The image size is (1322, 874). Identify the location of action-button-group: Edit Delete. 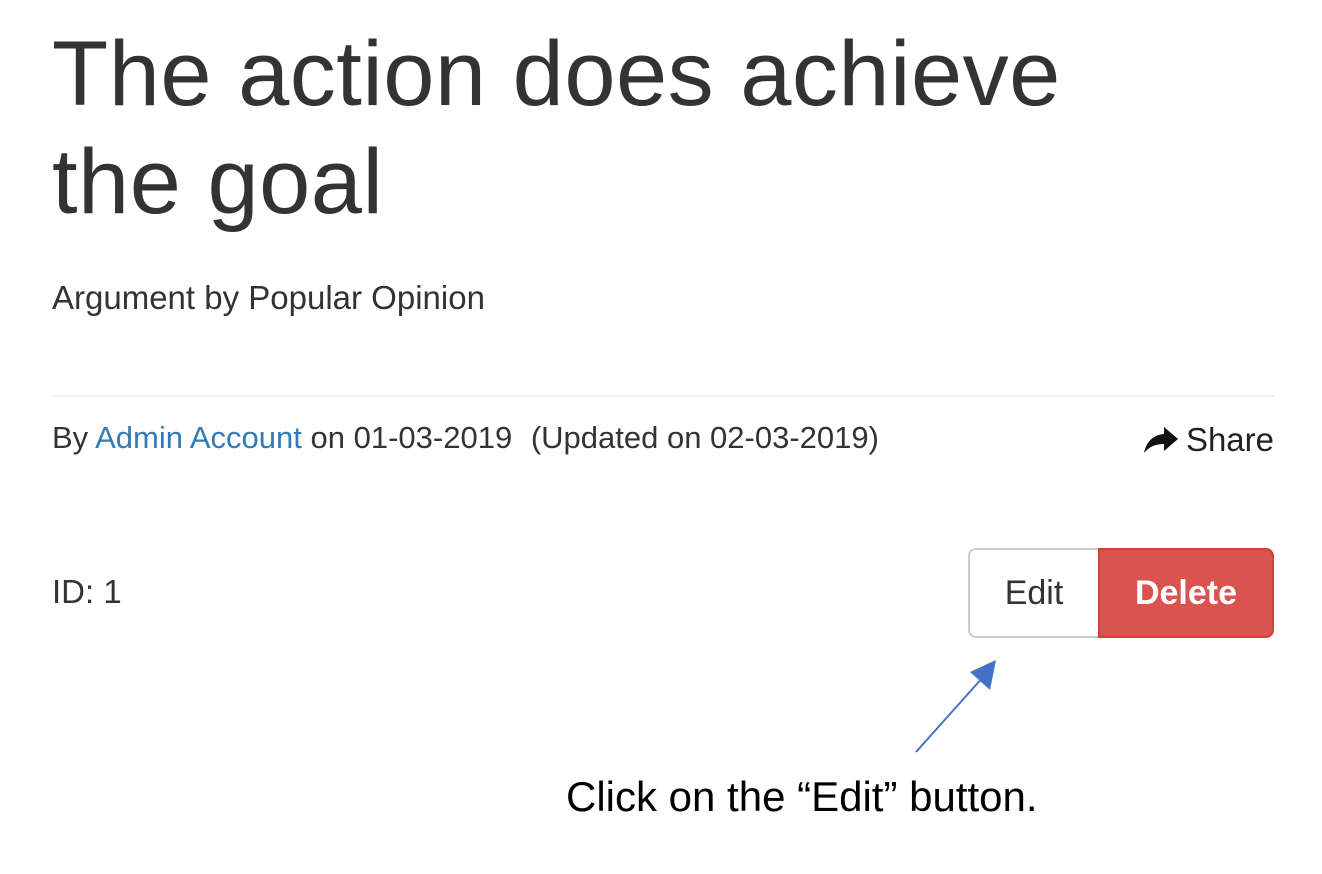
(1121, 593).